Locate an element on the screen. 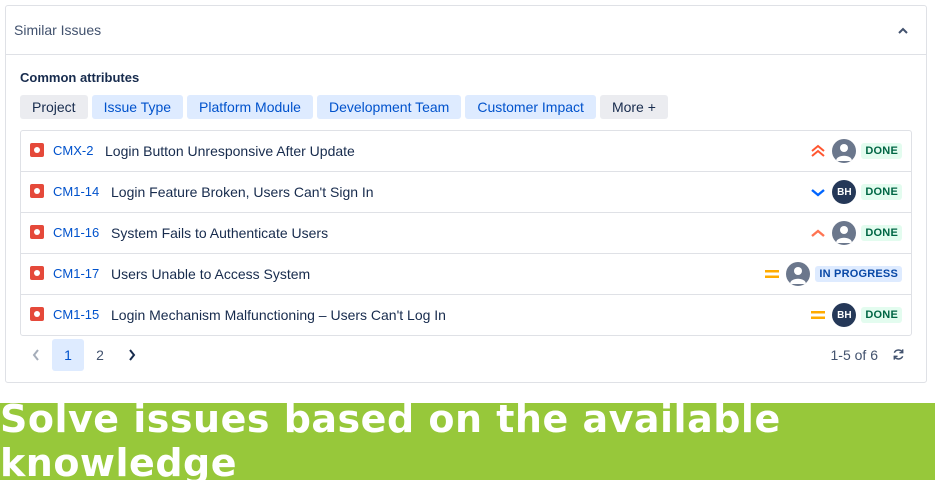  priority-highest-icon is located at coordinates (818, 151).